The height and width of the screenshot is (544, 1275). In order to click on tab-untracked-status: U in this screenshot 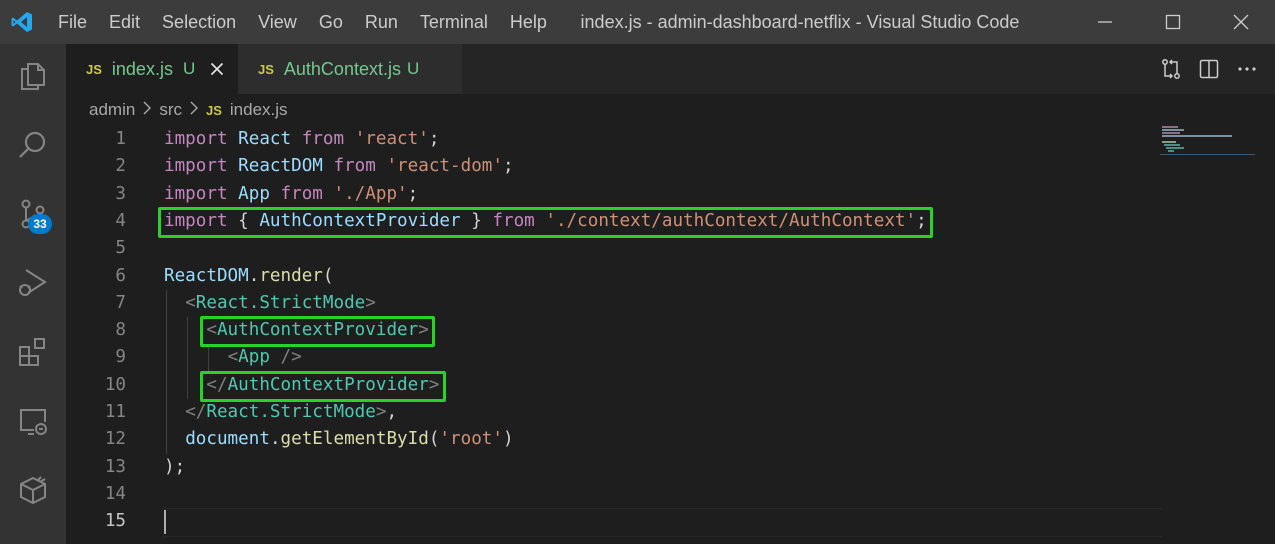, I will do `click(189, 68)`.